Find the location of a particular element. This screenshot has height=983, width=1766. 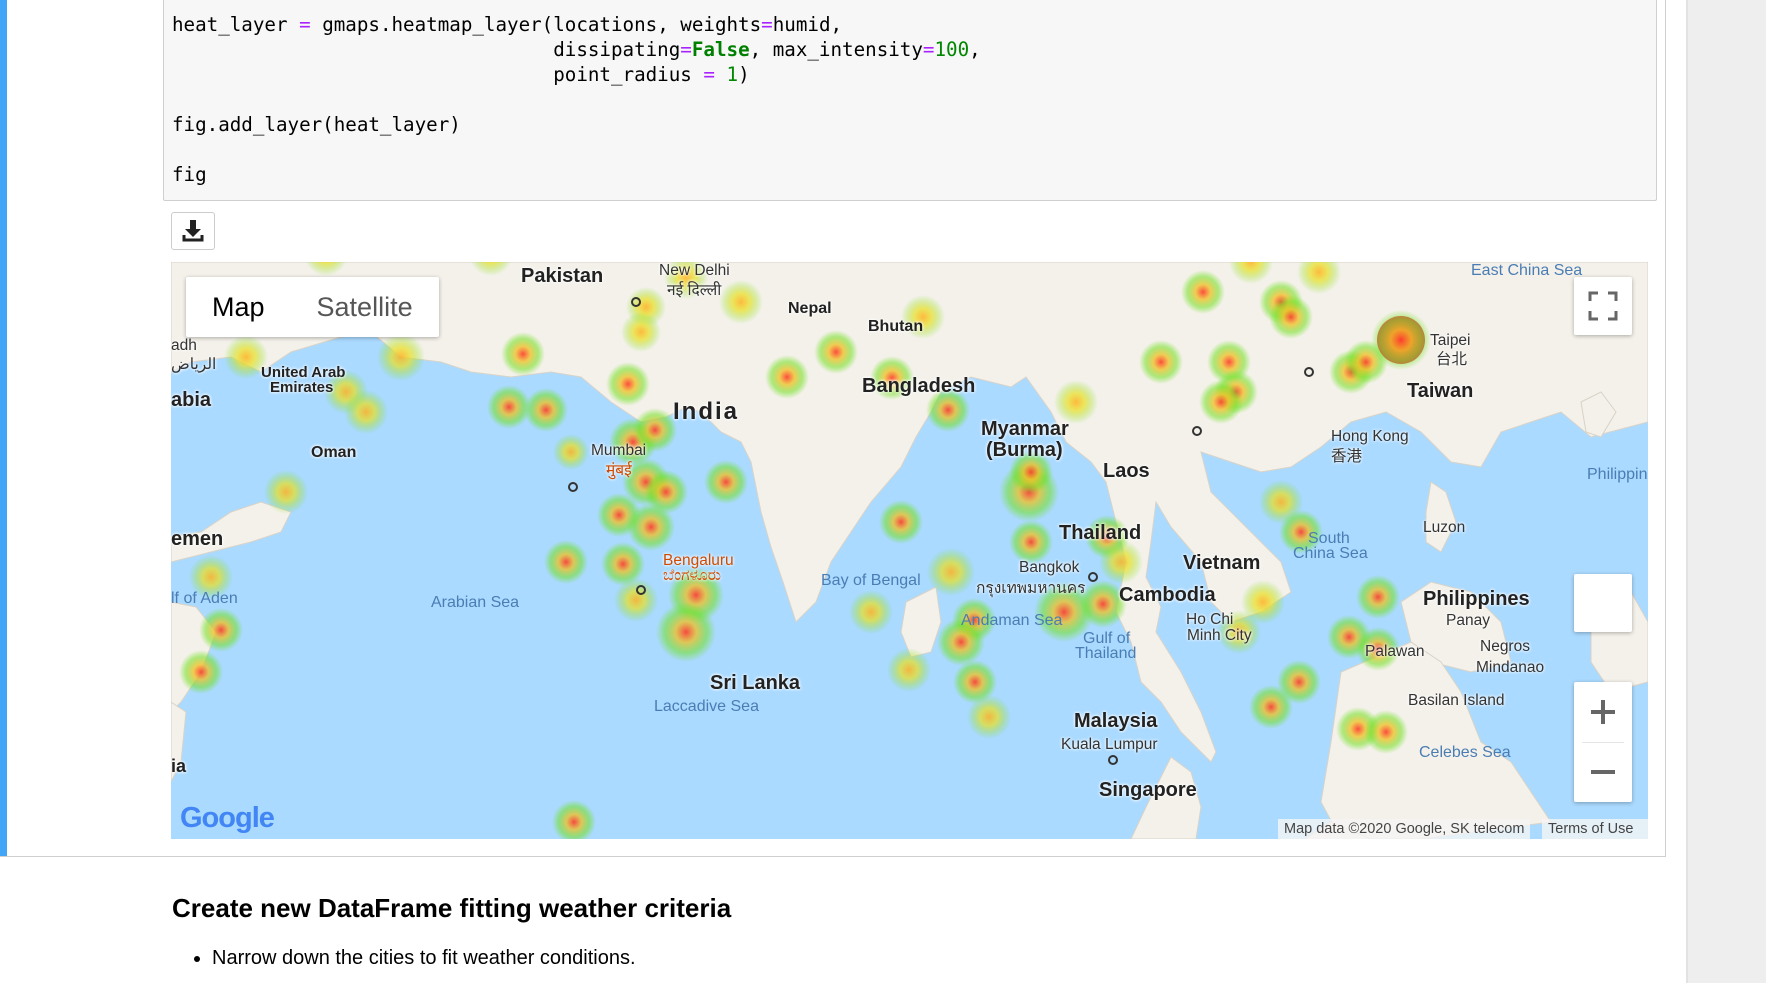

label-sea: Bay of Bengal is located at coordinates (871, 580).